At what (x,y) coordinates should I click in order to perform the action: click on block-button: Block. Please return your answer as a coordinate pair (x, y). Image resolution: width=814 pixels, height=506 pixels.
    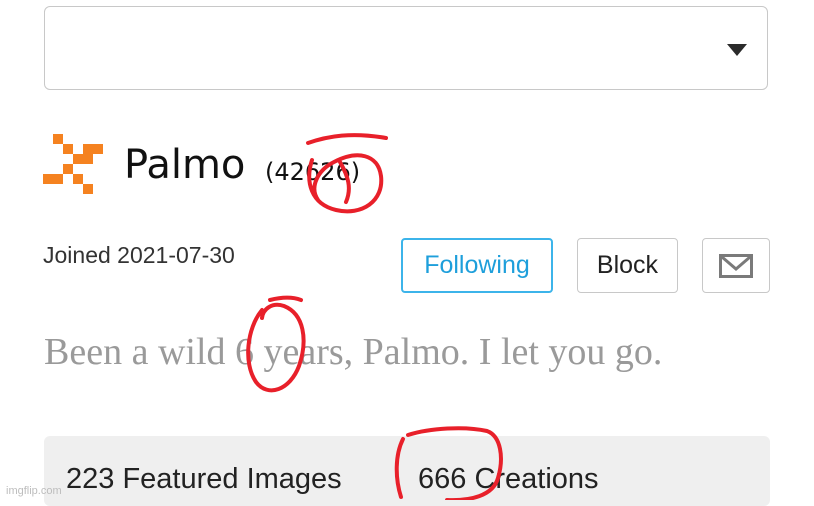
    Looking at the image, I should click on (627, 265).